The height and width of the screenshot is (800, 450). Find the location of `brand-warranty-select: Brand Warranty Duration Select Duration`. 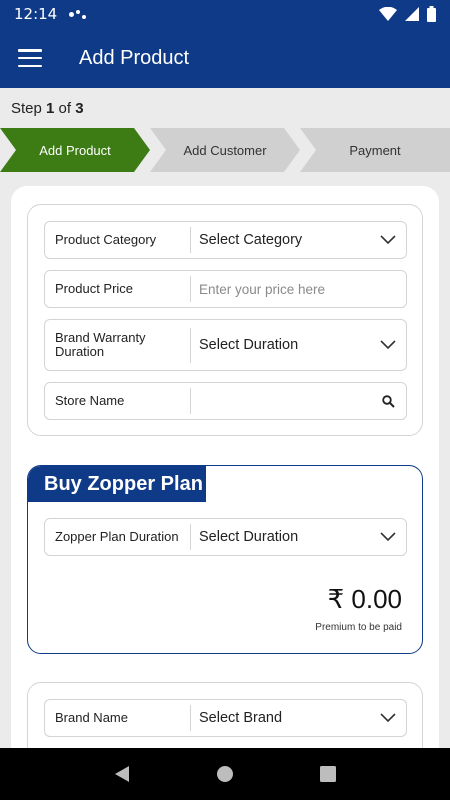

brand-warranty-select: Brand Warranty Duration Select Duration is located at coordinates (225, 345).